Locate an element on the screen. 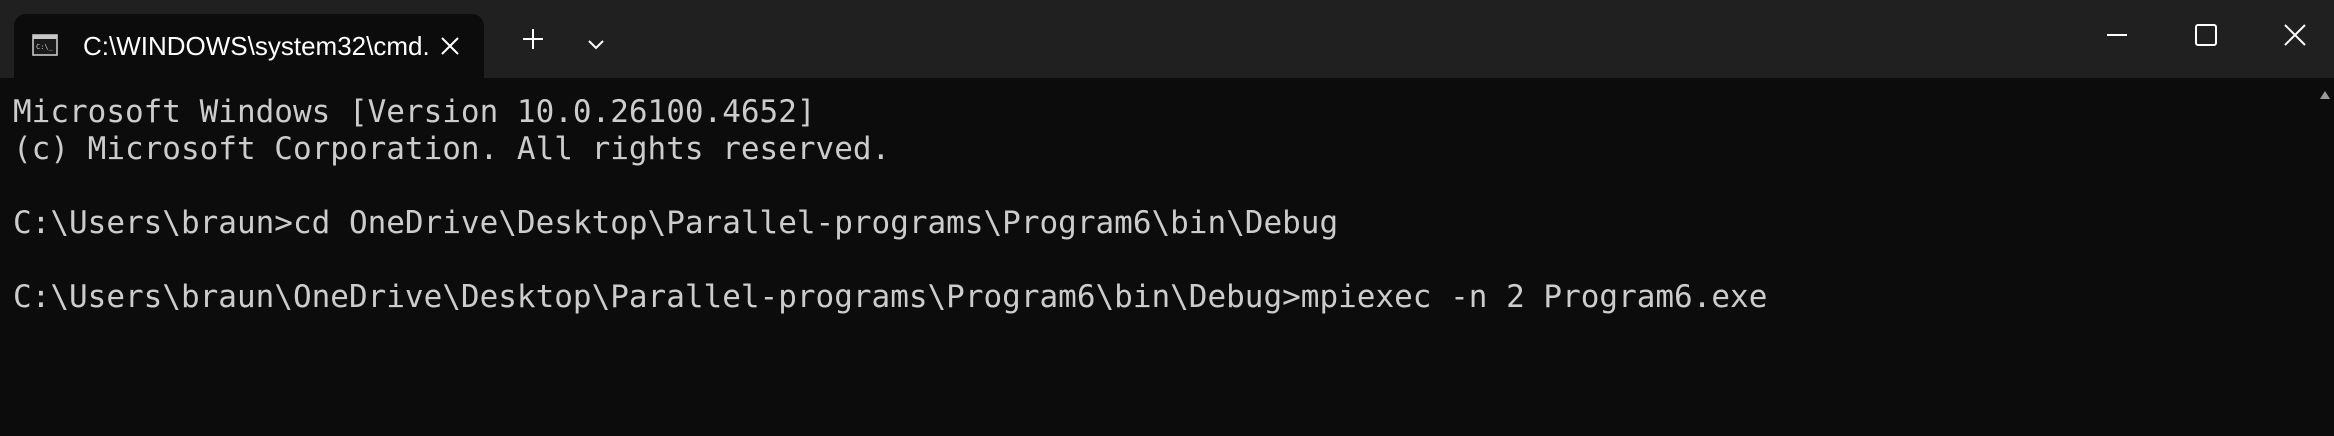  tab-close-icon is located at coordinates (450, 46).